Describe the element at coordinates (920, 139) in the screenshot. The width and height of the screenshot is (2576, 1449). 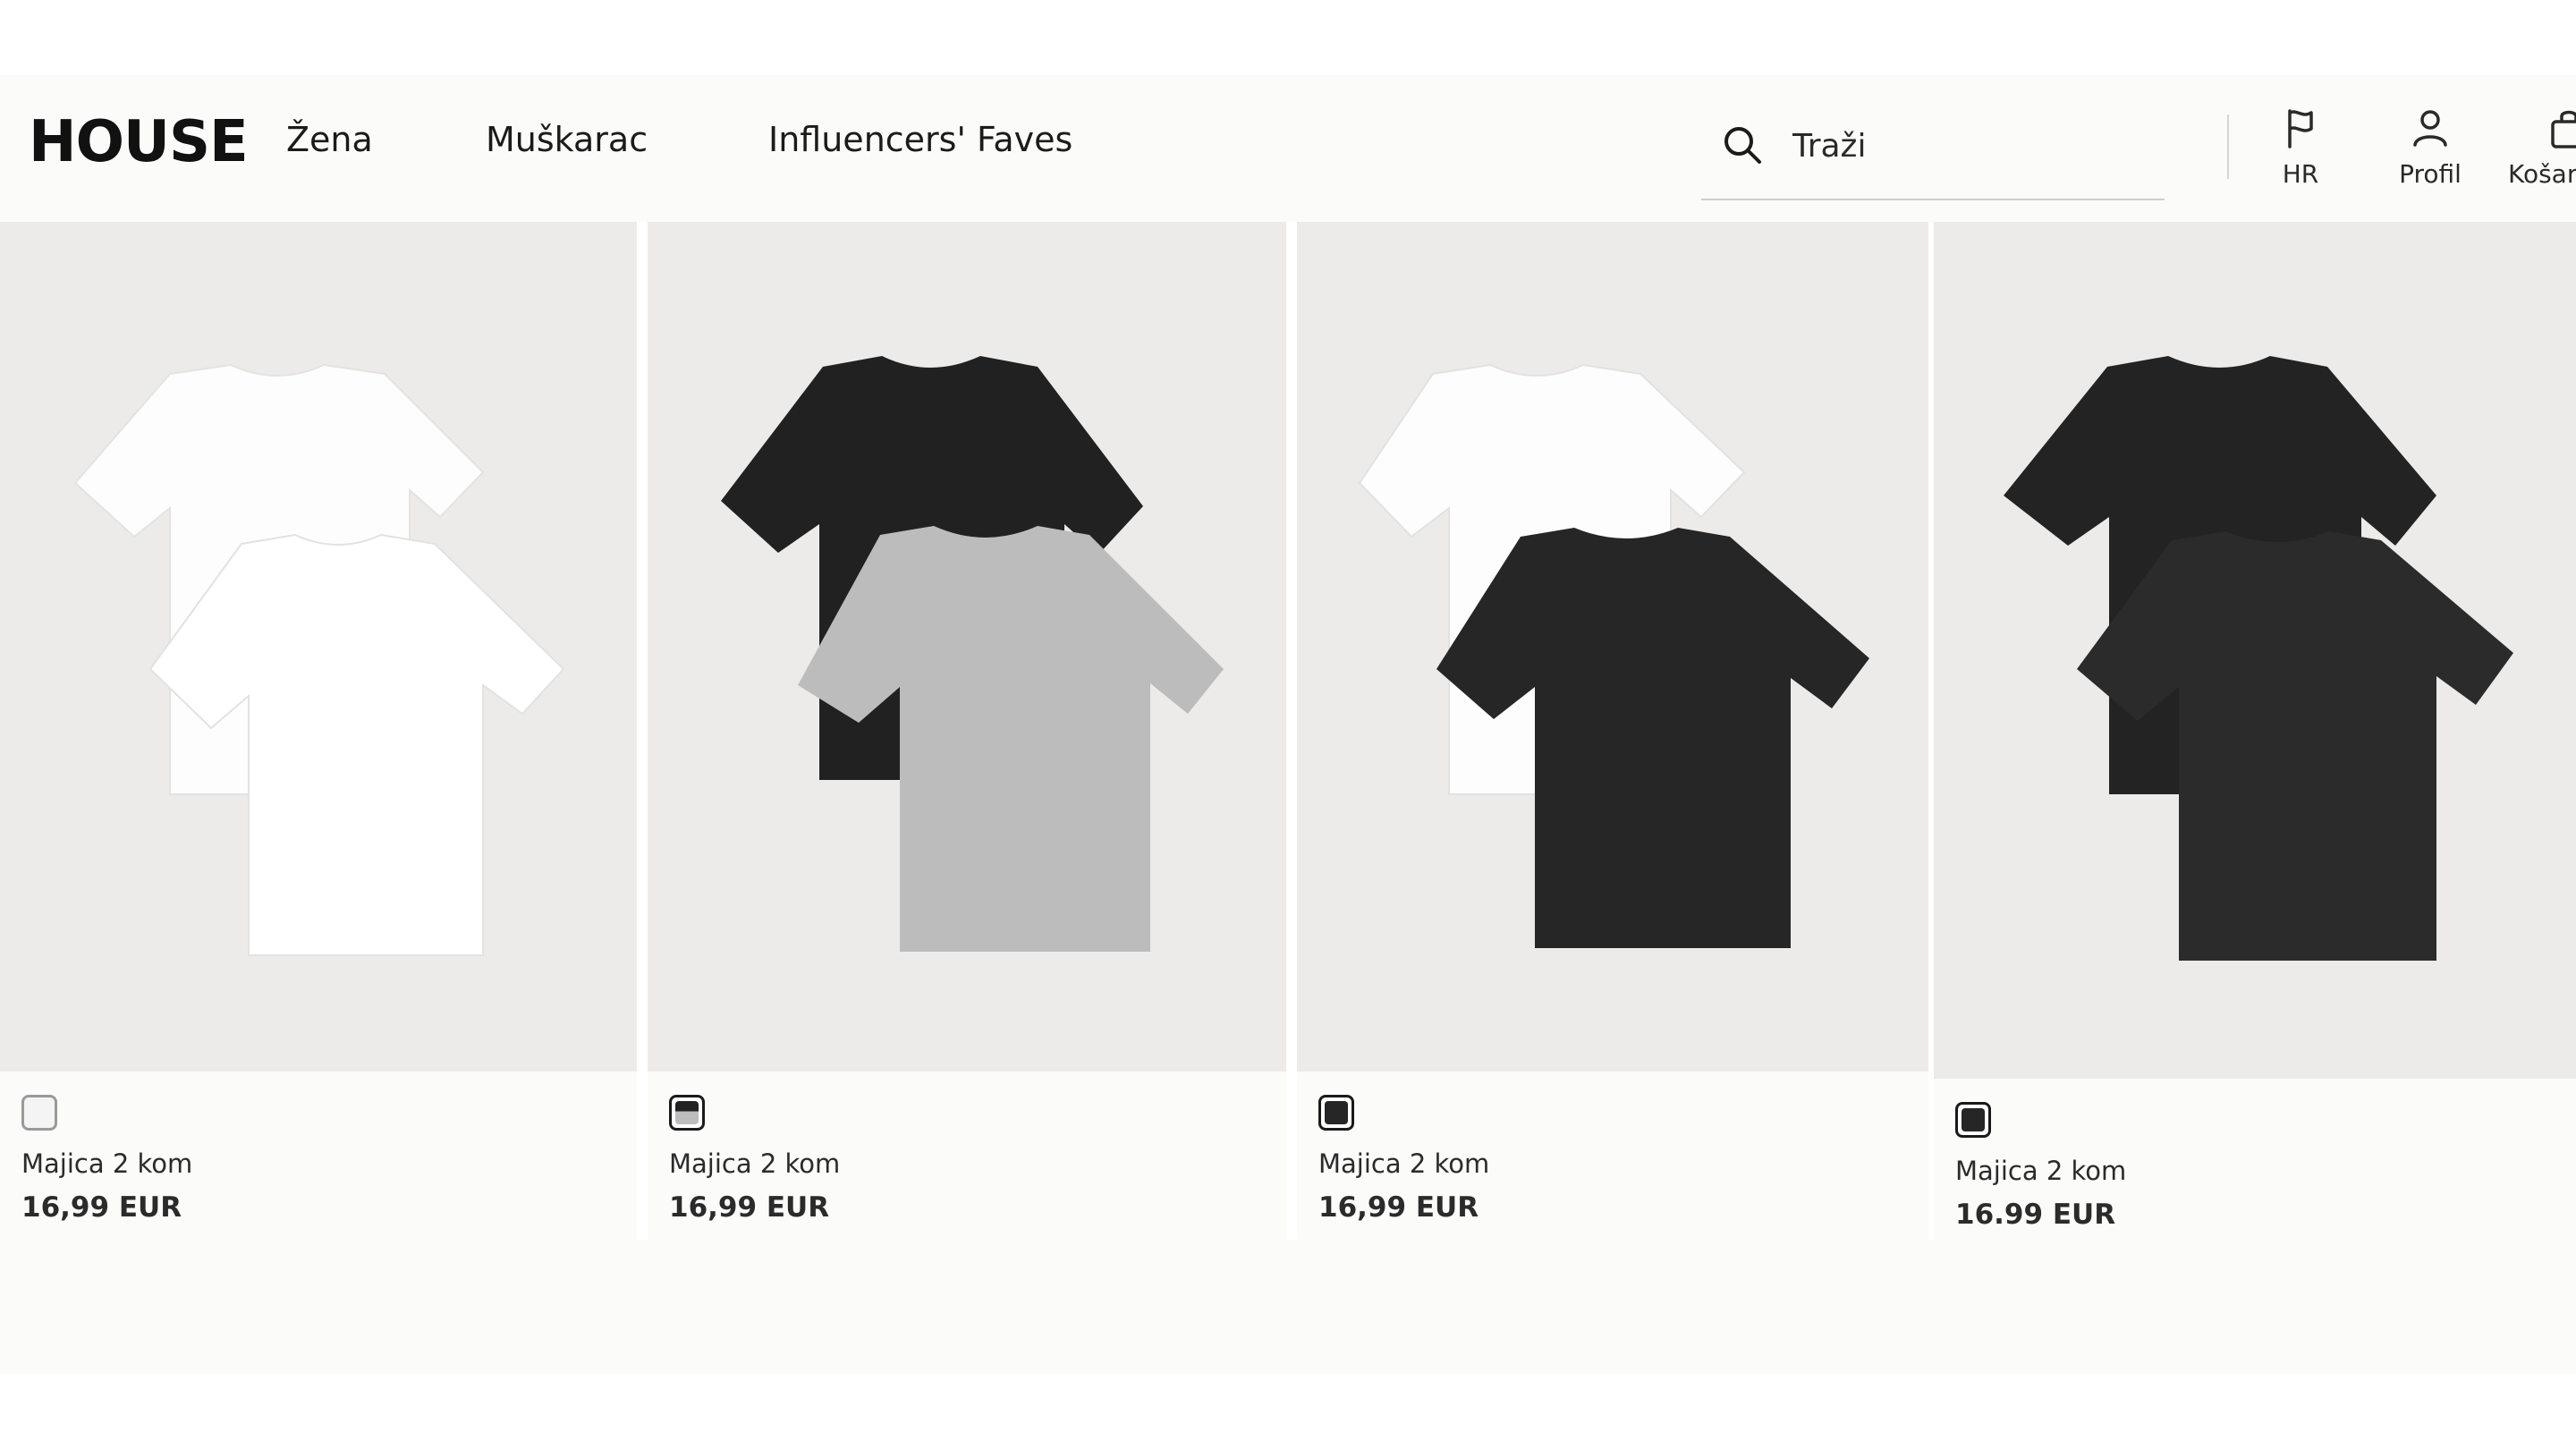
I see `nav-item-influencers-faves: Influencers' Faves` at that location.